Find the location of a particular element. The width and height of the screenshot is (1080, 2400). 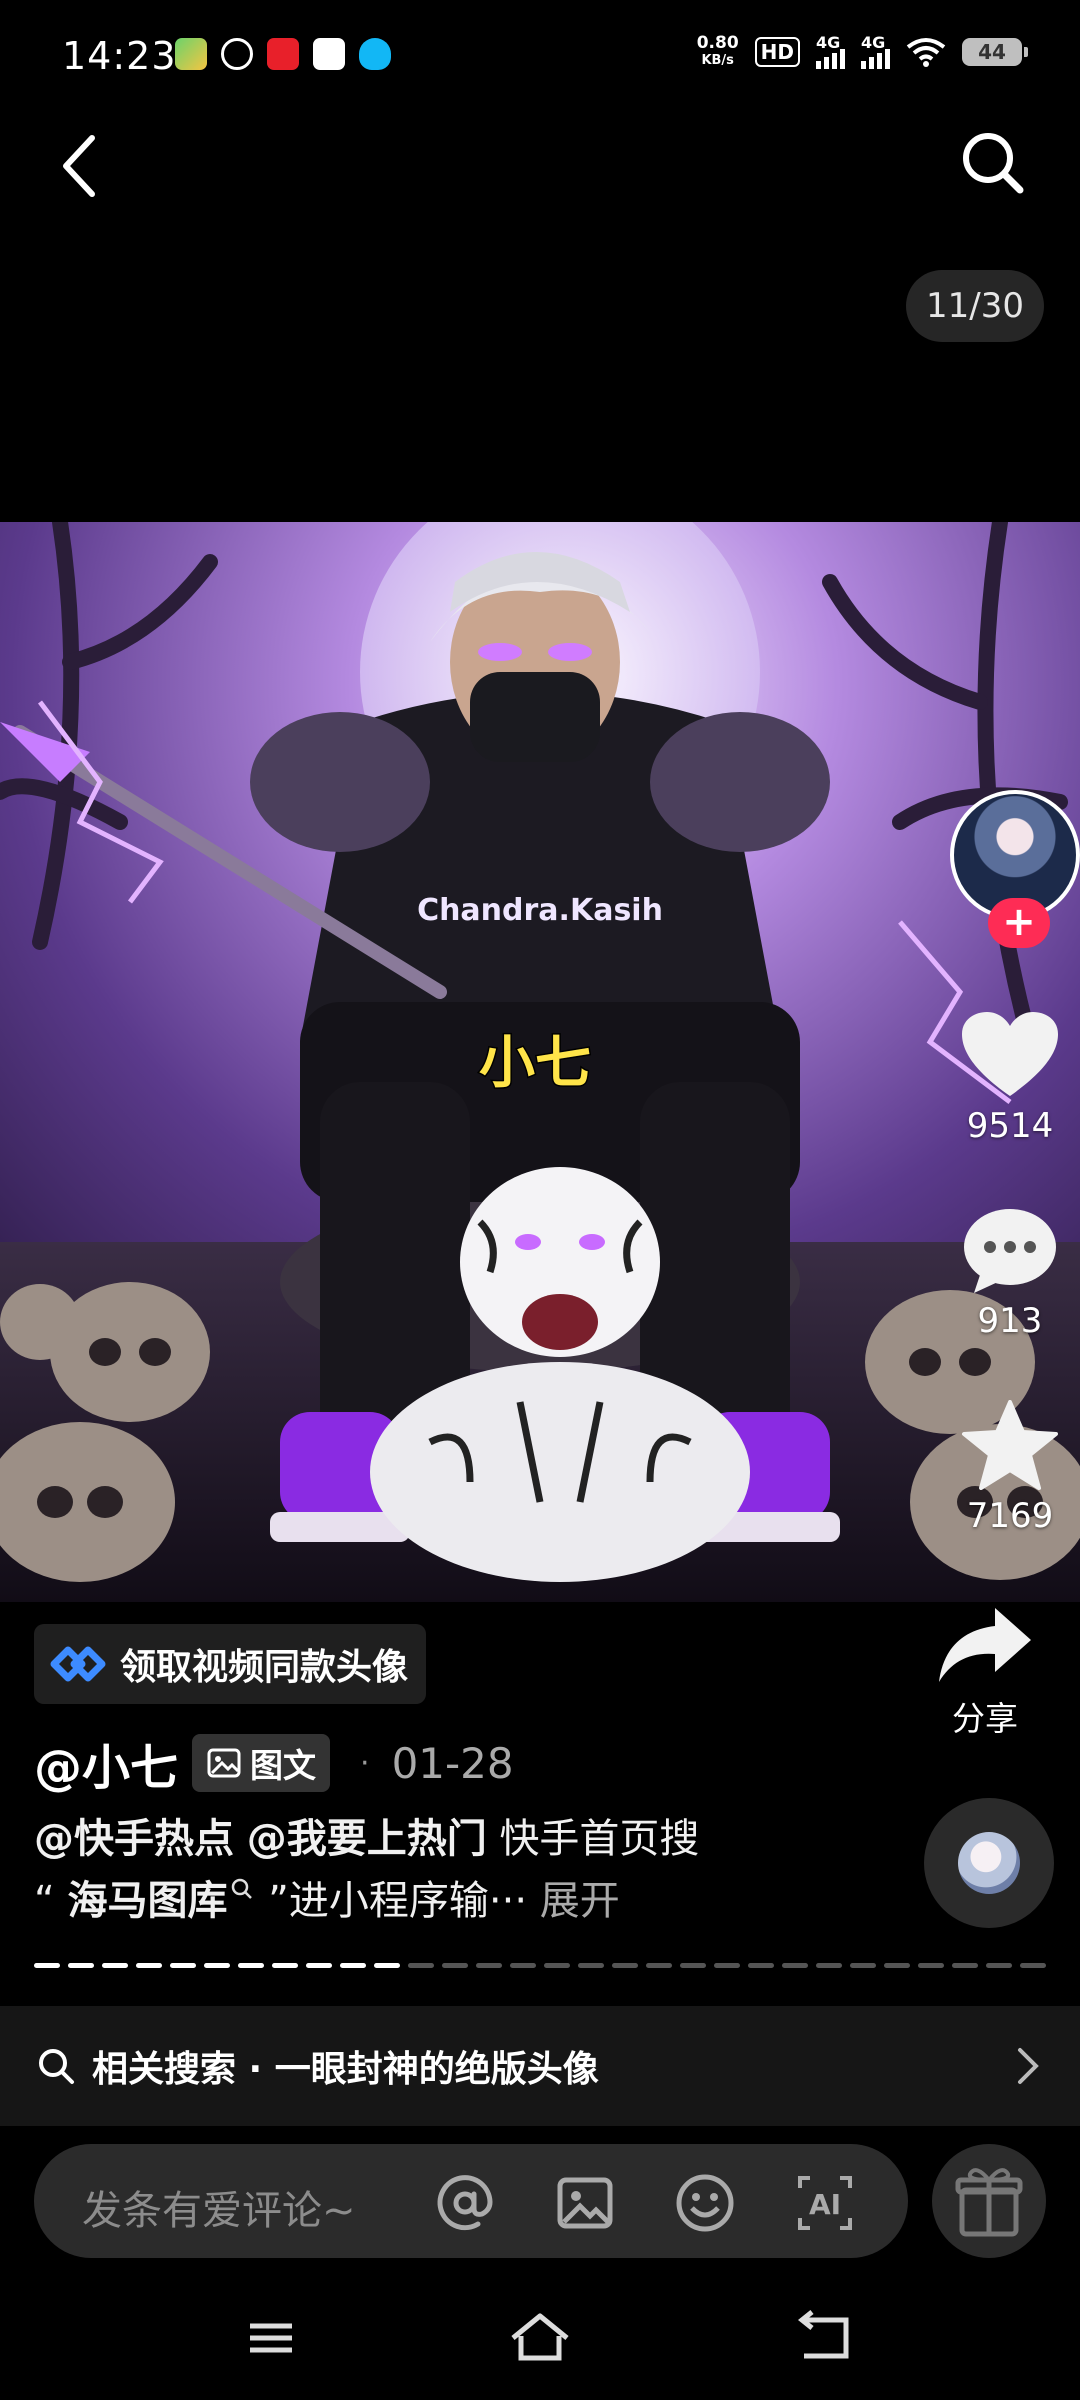

share-button: 分享 is located at coordinates (985, 1672).